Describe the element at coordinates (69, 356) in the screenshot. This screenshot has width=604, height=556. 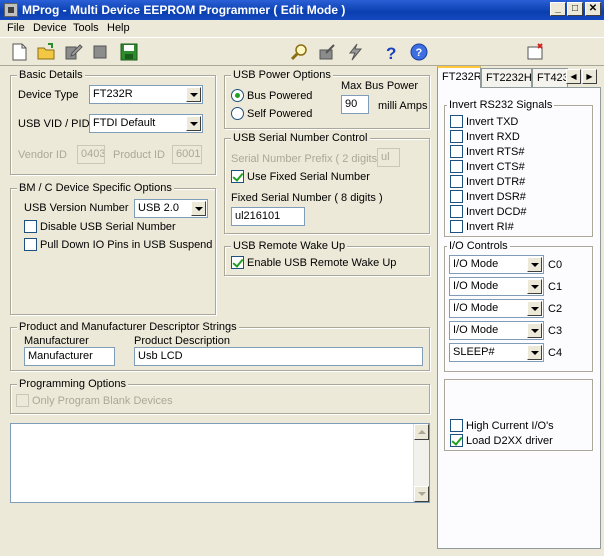
I see `manufacturer-field: Manufacturer` at that location.